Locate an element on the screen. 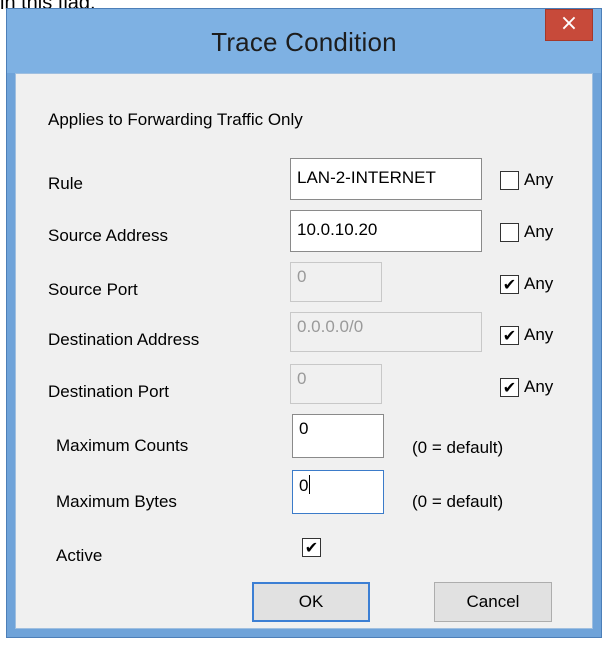 The height and width of the screenshot is (646, 610). maximum-bytes-hint: (0 = default) is located at coordinates (458, 501).